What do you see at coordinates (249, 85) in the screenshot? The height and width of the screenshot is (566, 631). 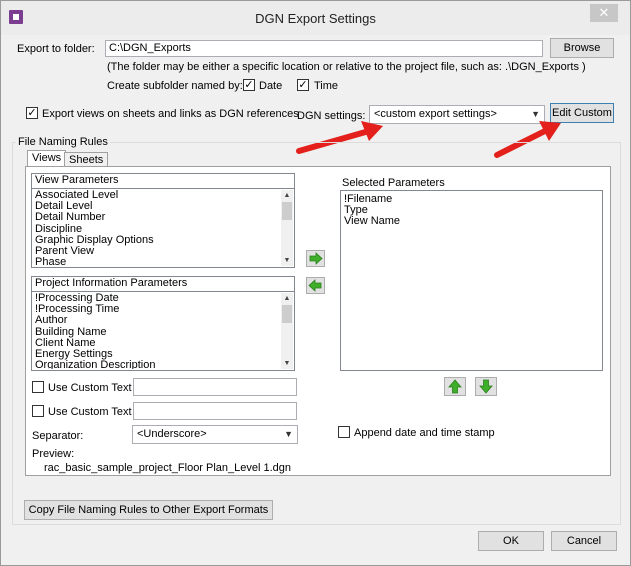 I see `date-checkbox: ✓` at bounding box center [249, 85].